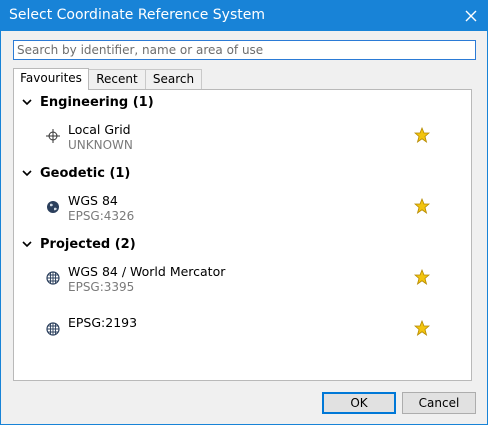  I want to click on crosshair-icon, so click(53, 136).